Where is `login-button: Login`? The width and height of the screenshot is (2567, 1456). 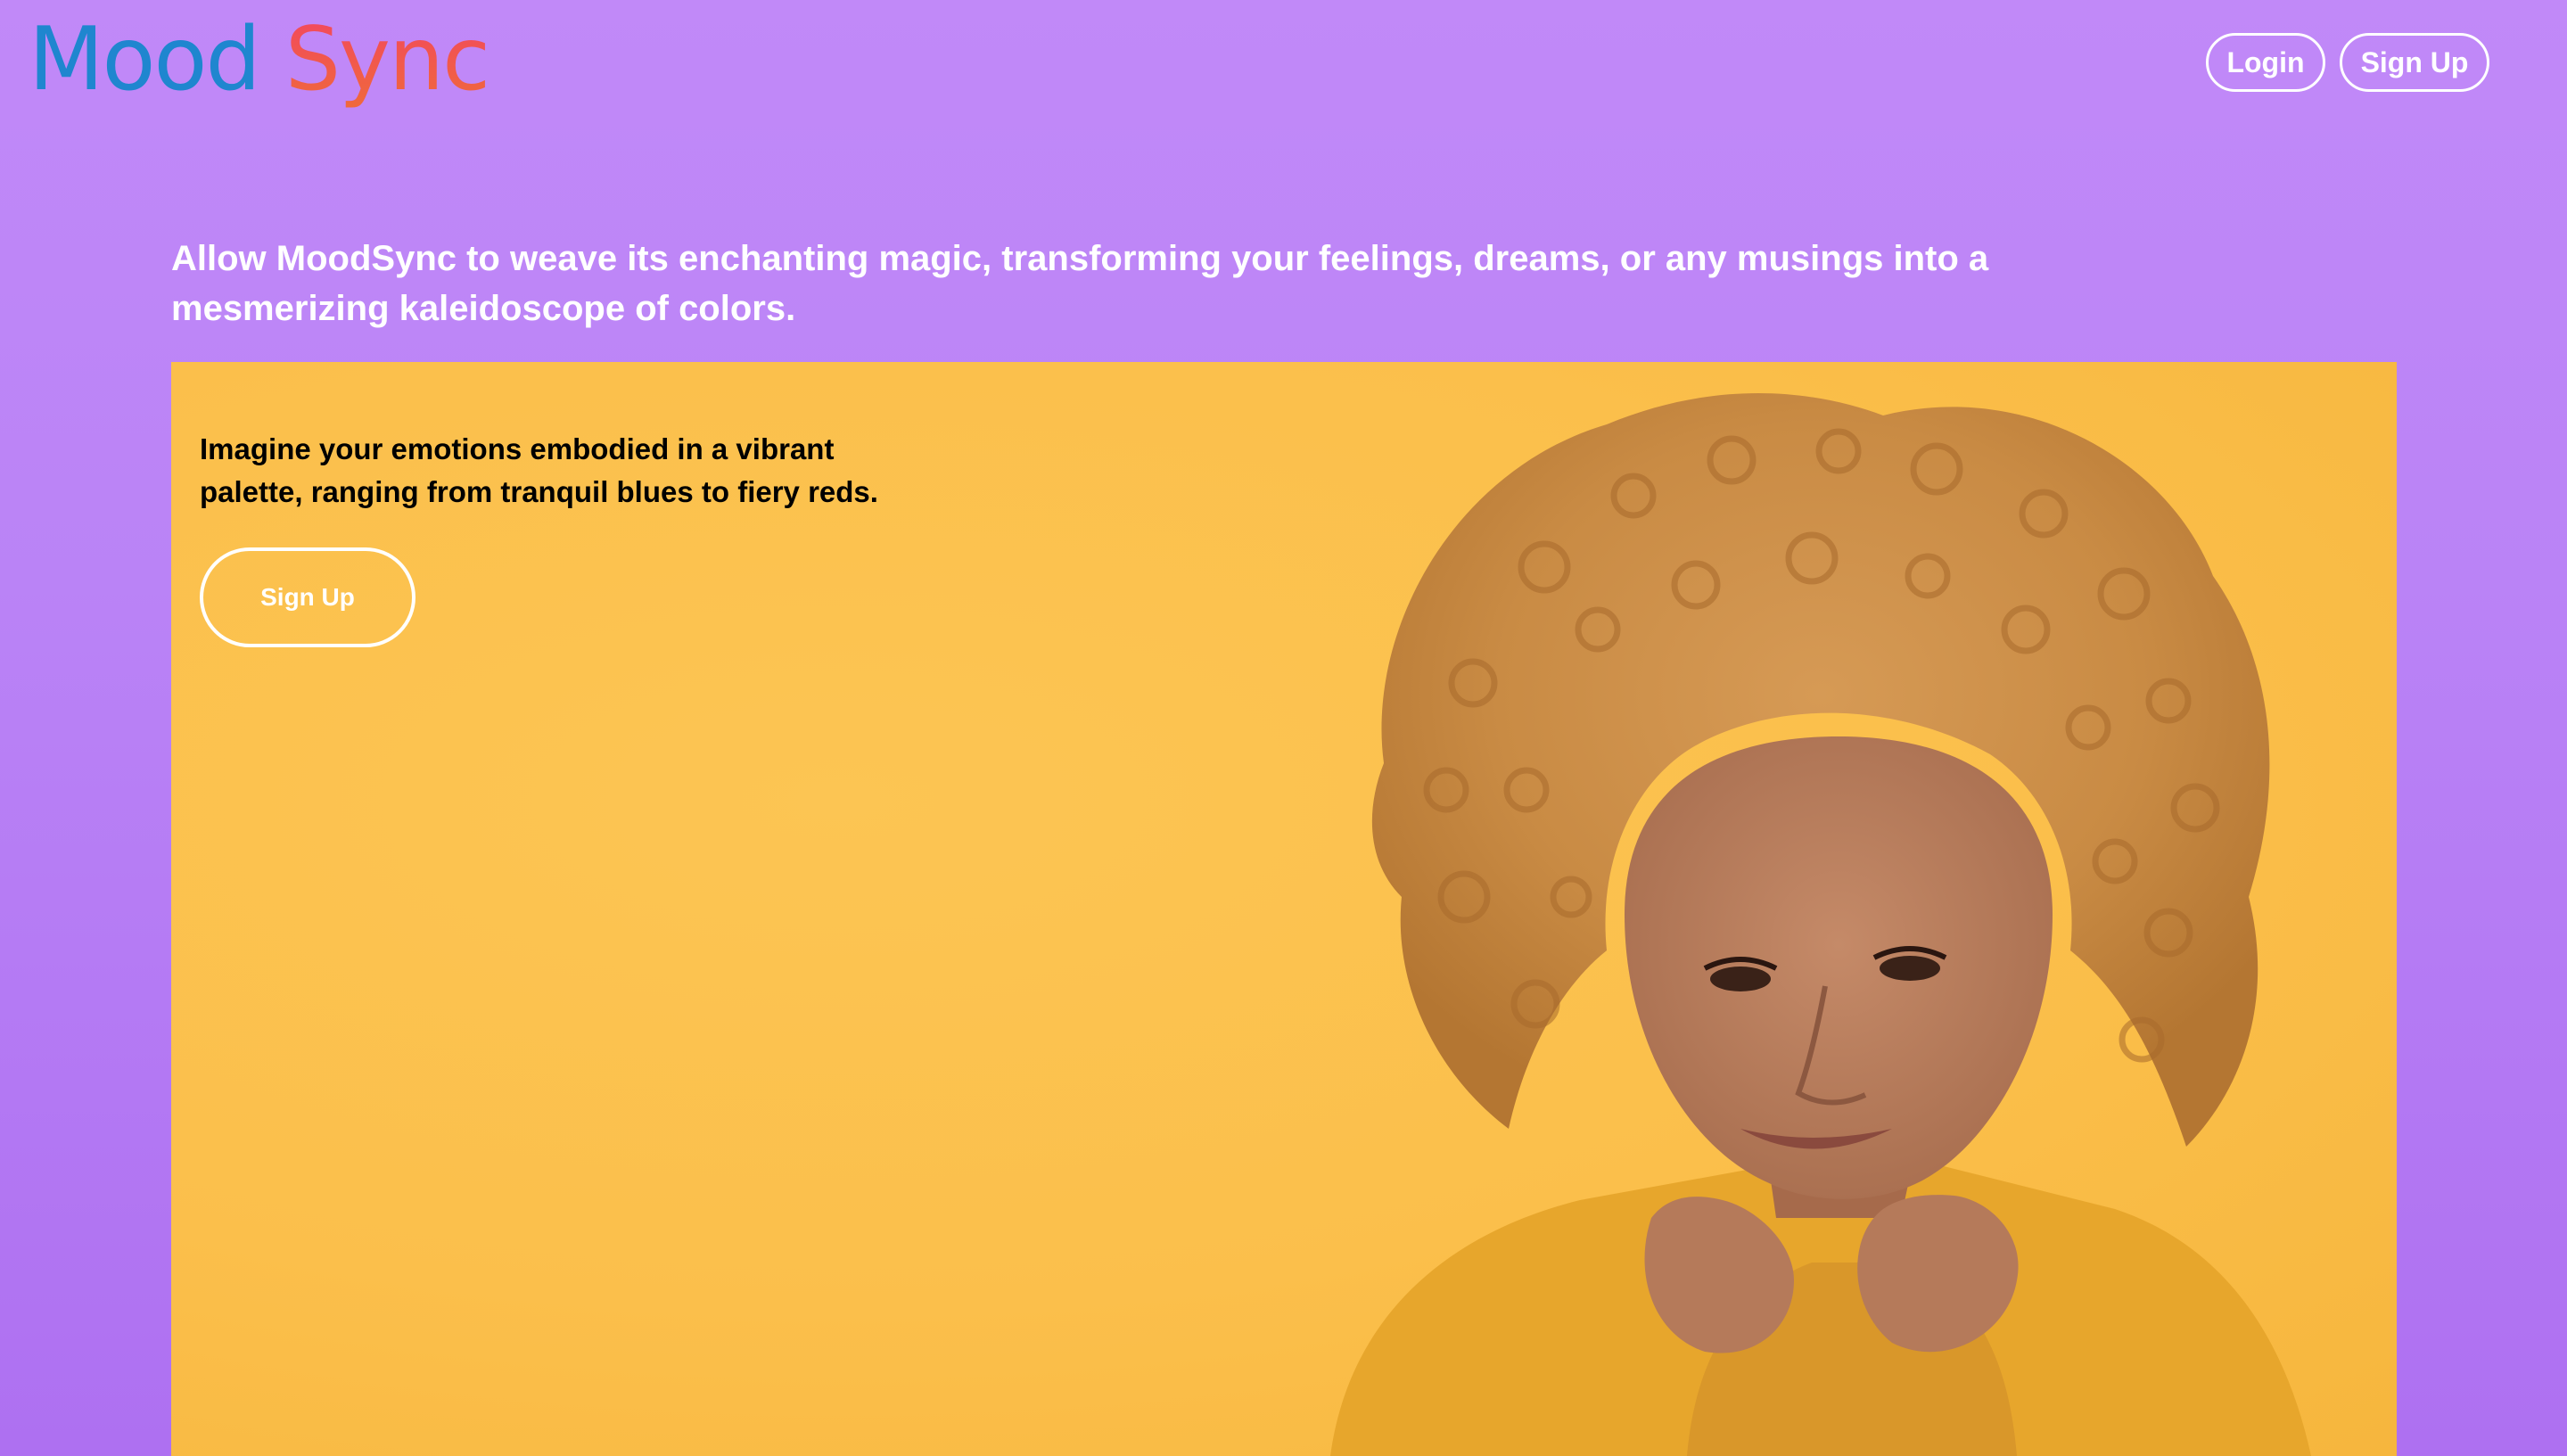
login-button: Login is located at coordinates (2265, 62).